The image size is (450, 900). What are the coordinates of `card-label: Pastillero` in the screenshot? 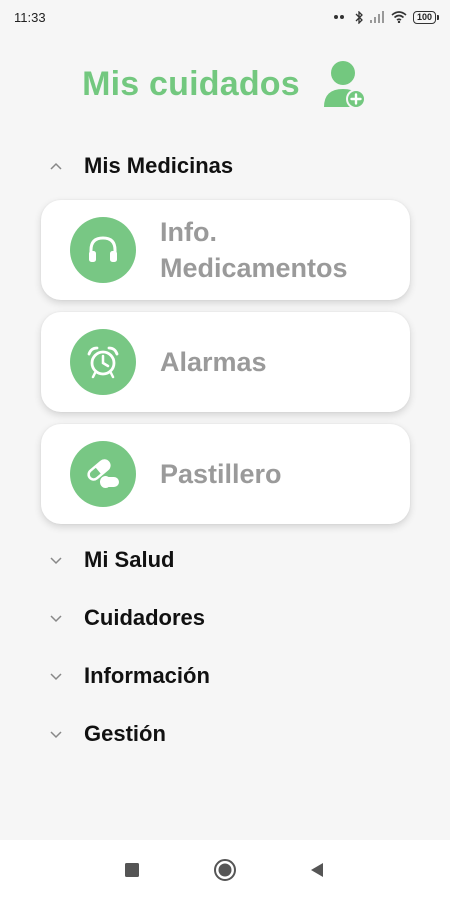 It's located at (221, 474).